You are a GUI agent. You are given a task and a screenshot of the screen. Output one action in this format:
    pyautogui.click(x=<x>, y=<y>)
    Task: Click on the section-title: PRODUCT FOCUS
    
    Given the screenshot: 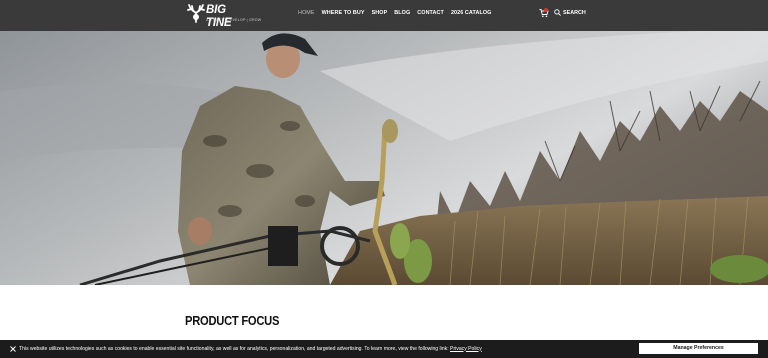 What is the action you would take?
    pyautogui.click(x=232, y=320)
    